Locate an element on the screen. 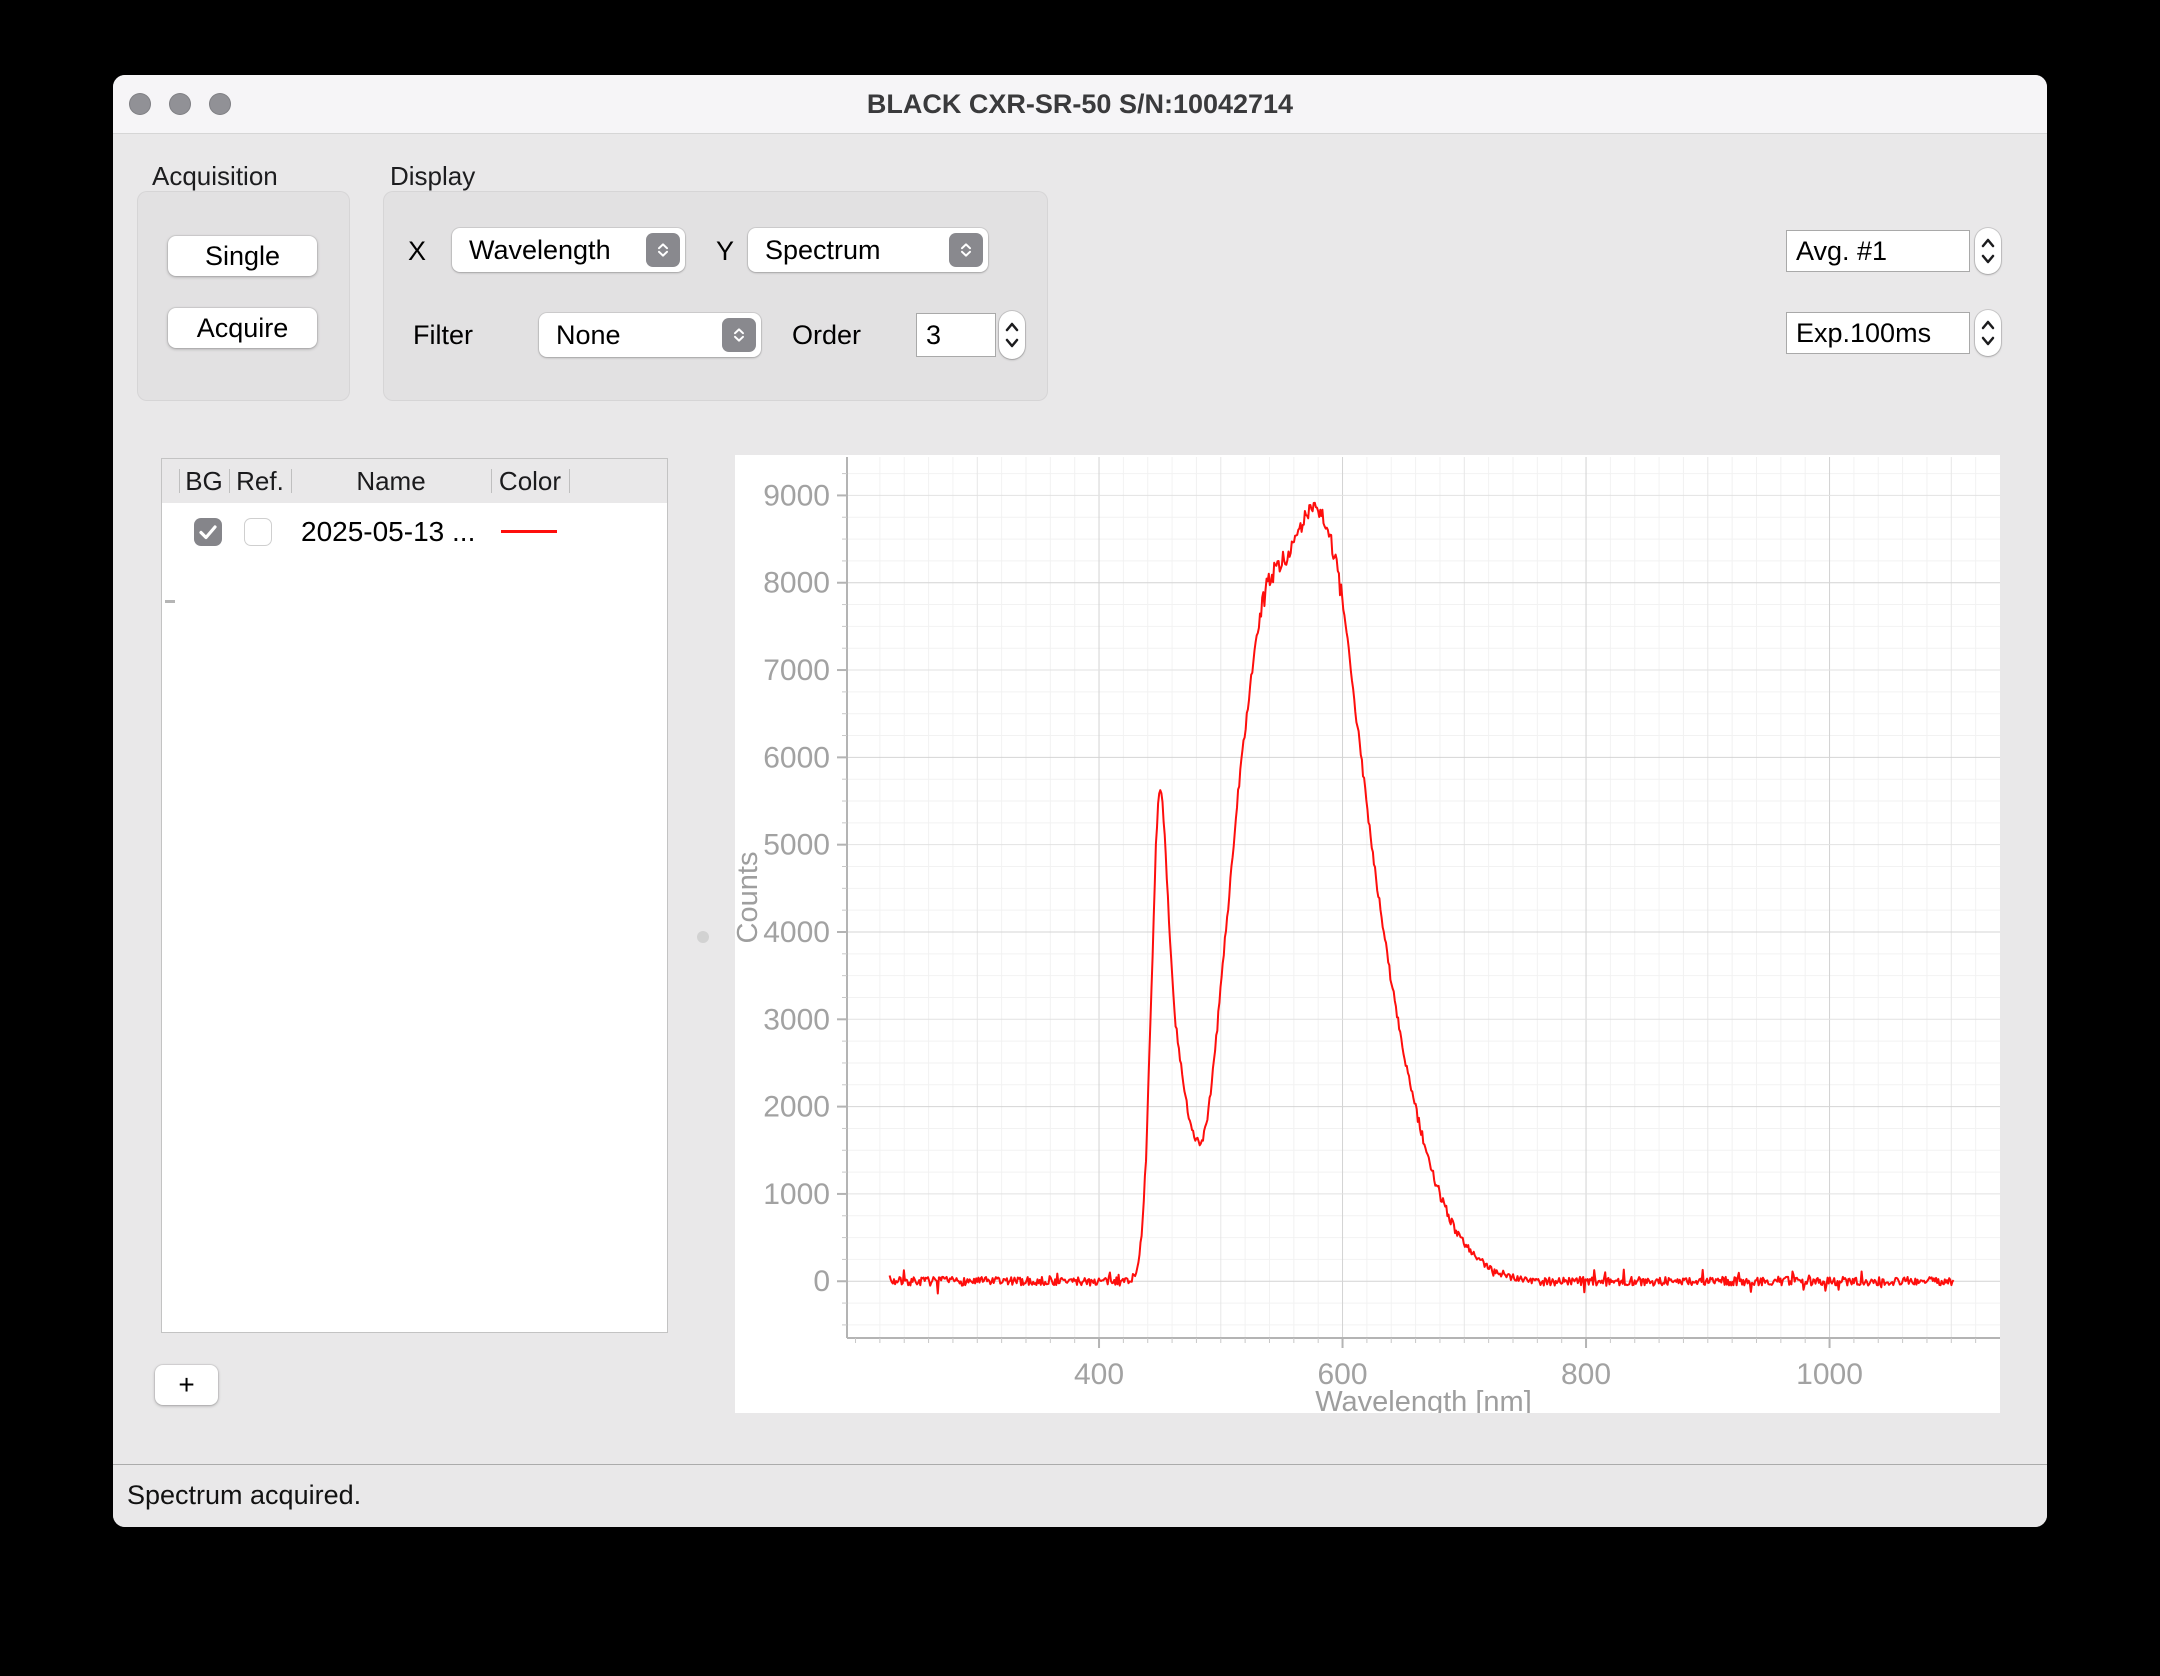 This screenshot has height=1676, width=2160. x-axis-dropdown: Wavelength is located at coordinates (568, 250).